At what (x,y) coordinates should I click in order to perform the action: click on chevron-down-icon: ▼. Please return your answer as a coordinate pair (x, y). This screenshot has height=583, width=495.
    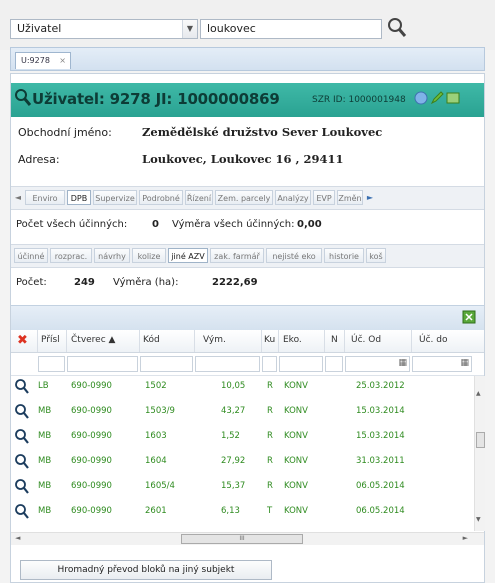
    Looking at the image, I should click on (189, 29).